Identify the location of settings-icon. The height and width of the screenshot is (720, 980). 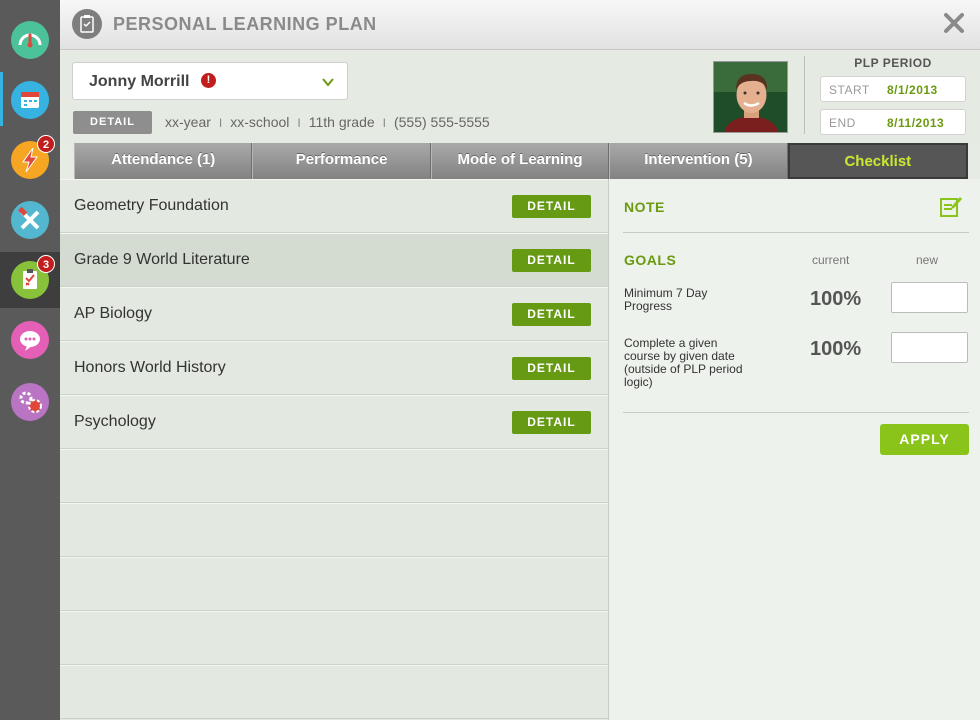
(30, 402).